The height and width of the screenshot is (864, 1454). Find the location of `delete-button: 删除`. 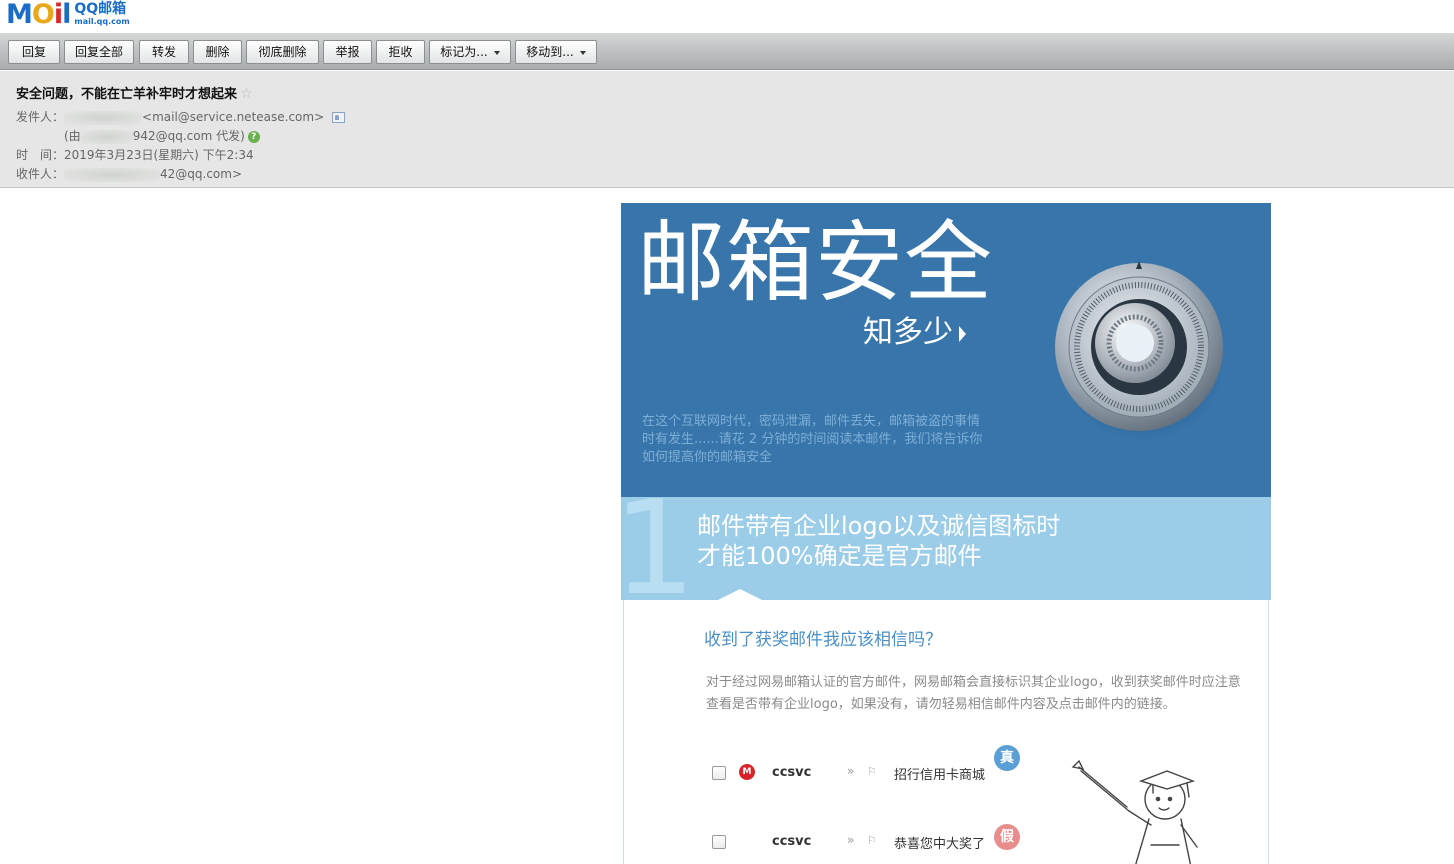

delete-button: 删除 is located at coordinates (217, 52).